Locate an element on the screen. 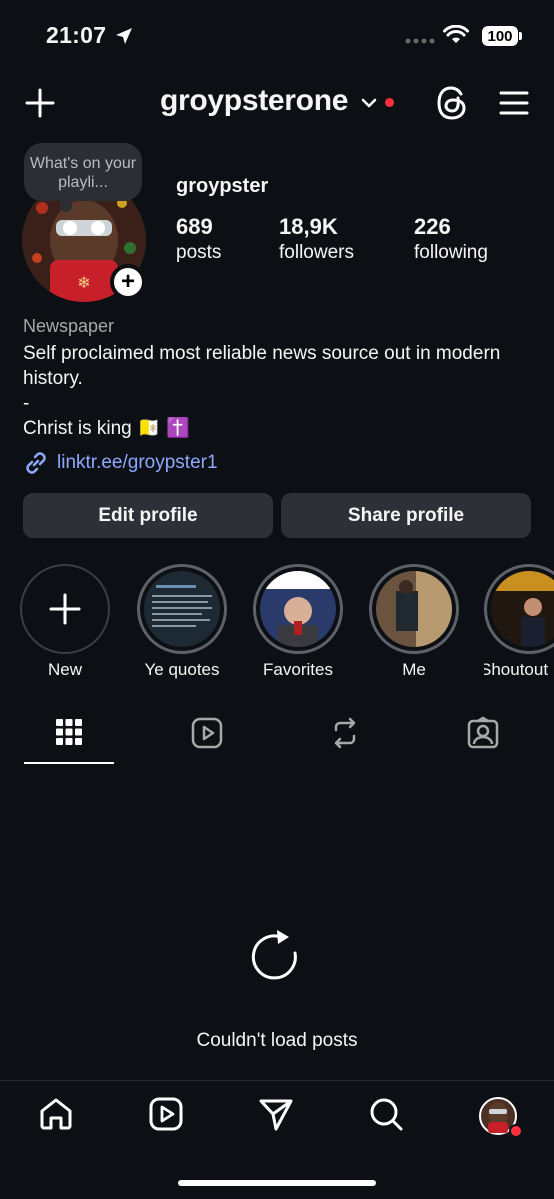 The height and width of the screenshot is (1199, 554). tab-reels is located at coordinates (207, 733).